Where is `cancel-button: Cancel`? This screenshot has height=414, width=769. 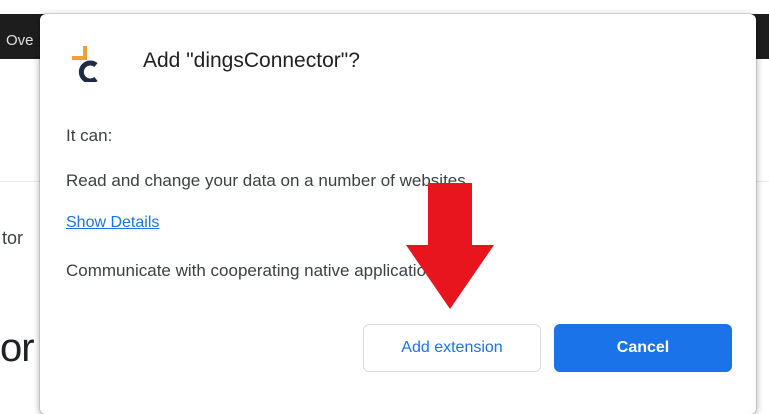 cancel-button: Cancel is located at coordinates (643, 348).